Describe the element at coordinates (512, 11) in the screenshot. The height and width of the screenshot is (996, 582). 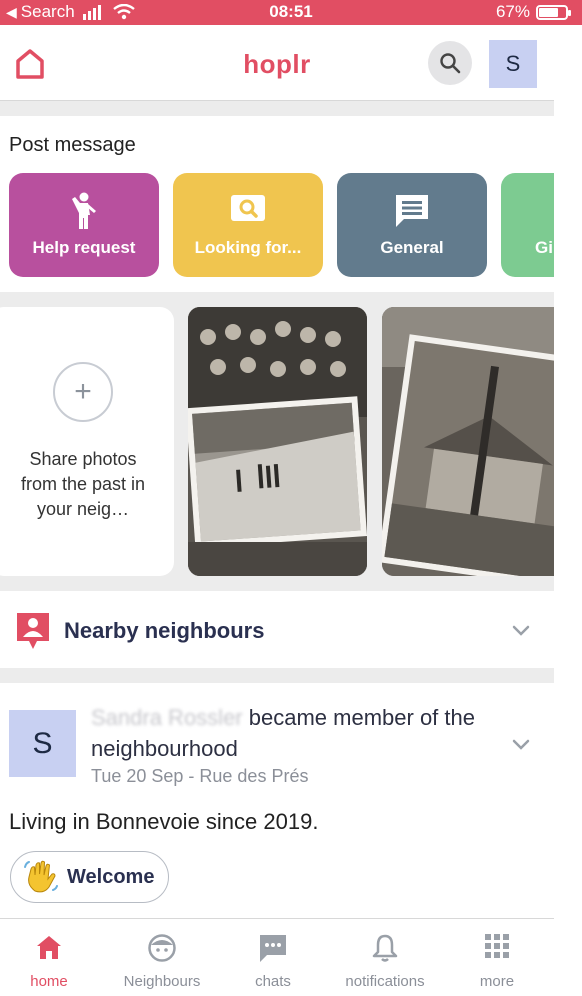
I see `battery-percent: 67%` at that location.